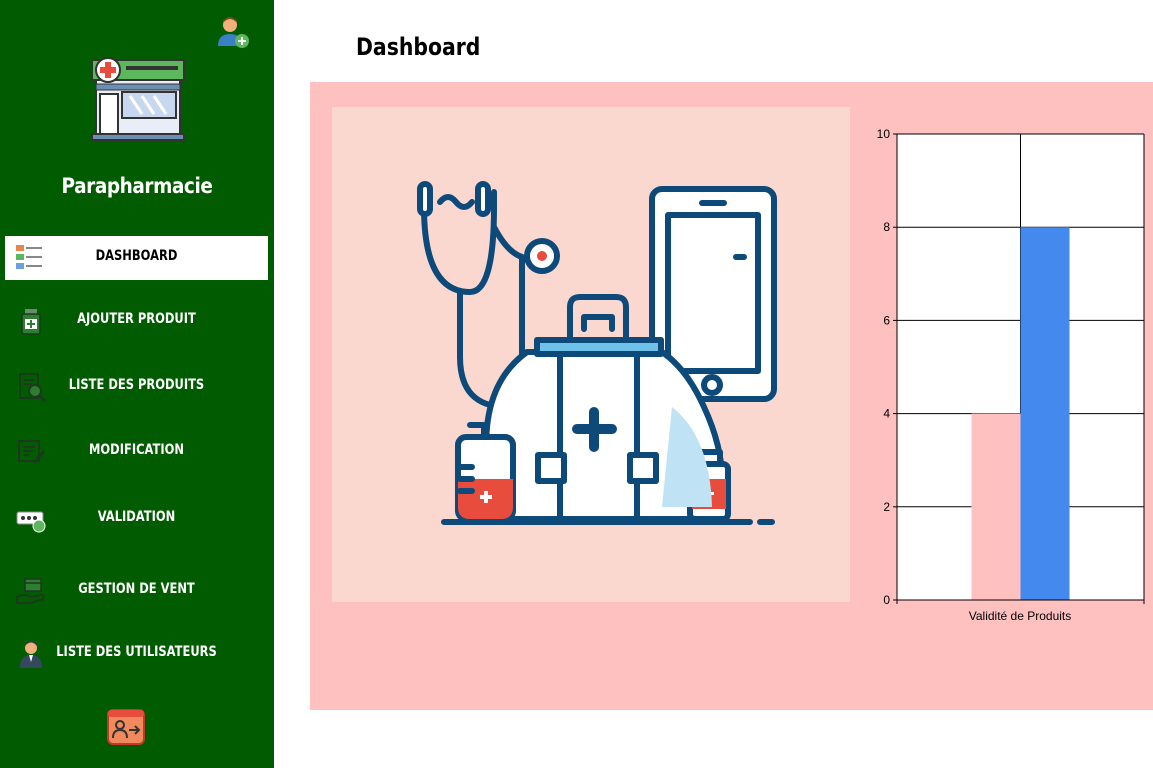 This screenshot has width=1153, height=768. I want to click on sidebar-item-ajouter-produit: AJOUTER PRODUIT, so click(136, 321).